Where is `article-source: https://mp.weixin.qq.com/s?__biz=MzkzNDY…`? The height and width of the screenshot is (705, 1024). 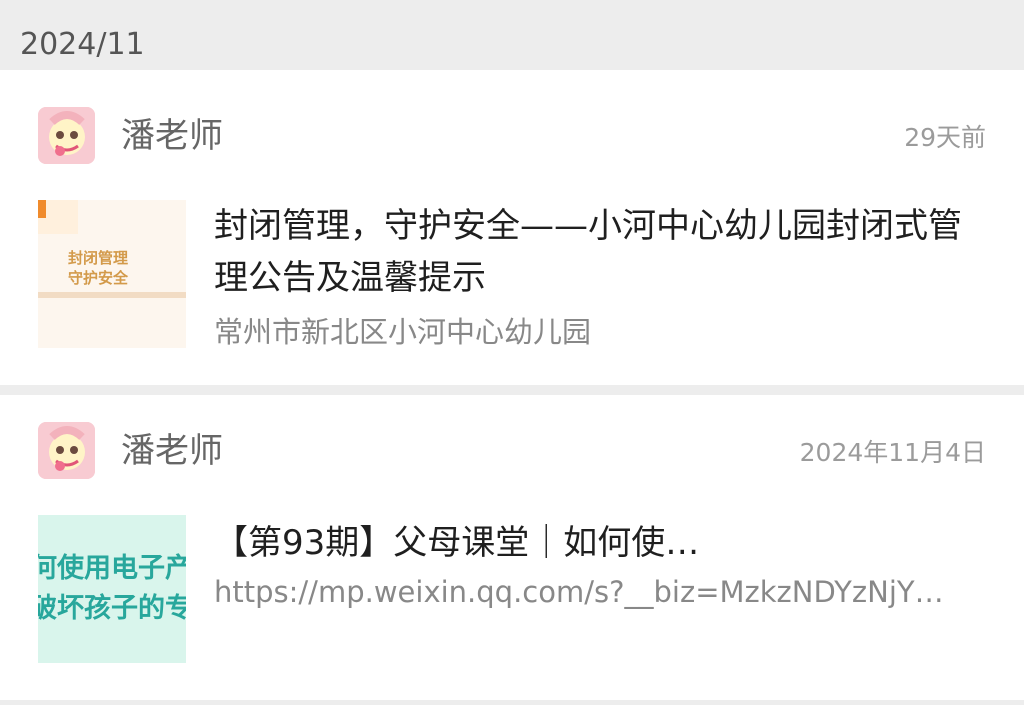
article-source: https://mp.weixin.qq.com/s?__biz=MzkzNDY… is located at coordinates (599, 592).